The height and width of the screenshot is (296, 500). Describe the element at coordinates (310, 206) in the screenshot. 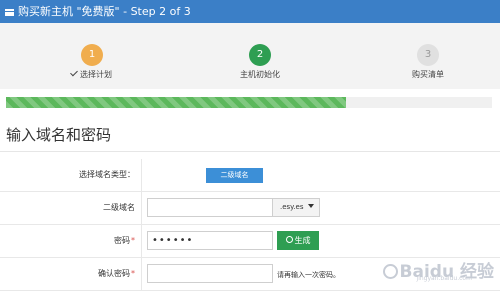

I see `chevron-down-icon` at that location.